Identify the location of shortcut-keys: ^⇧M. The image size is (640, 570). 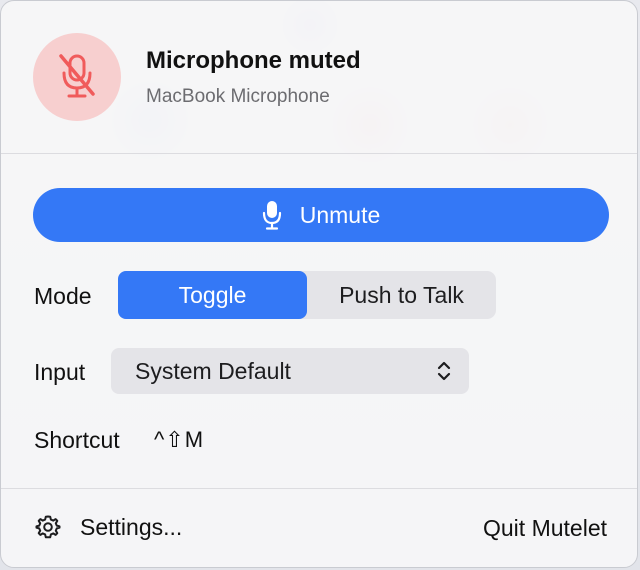
(179, 439).